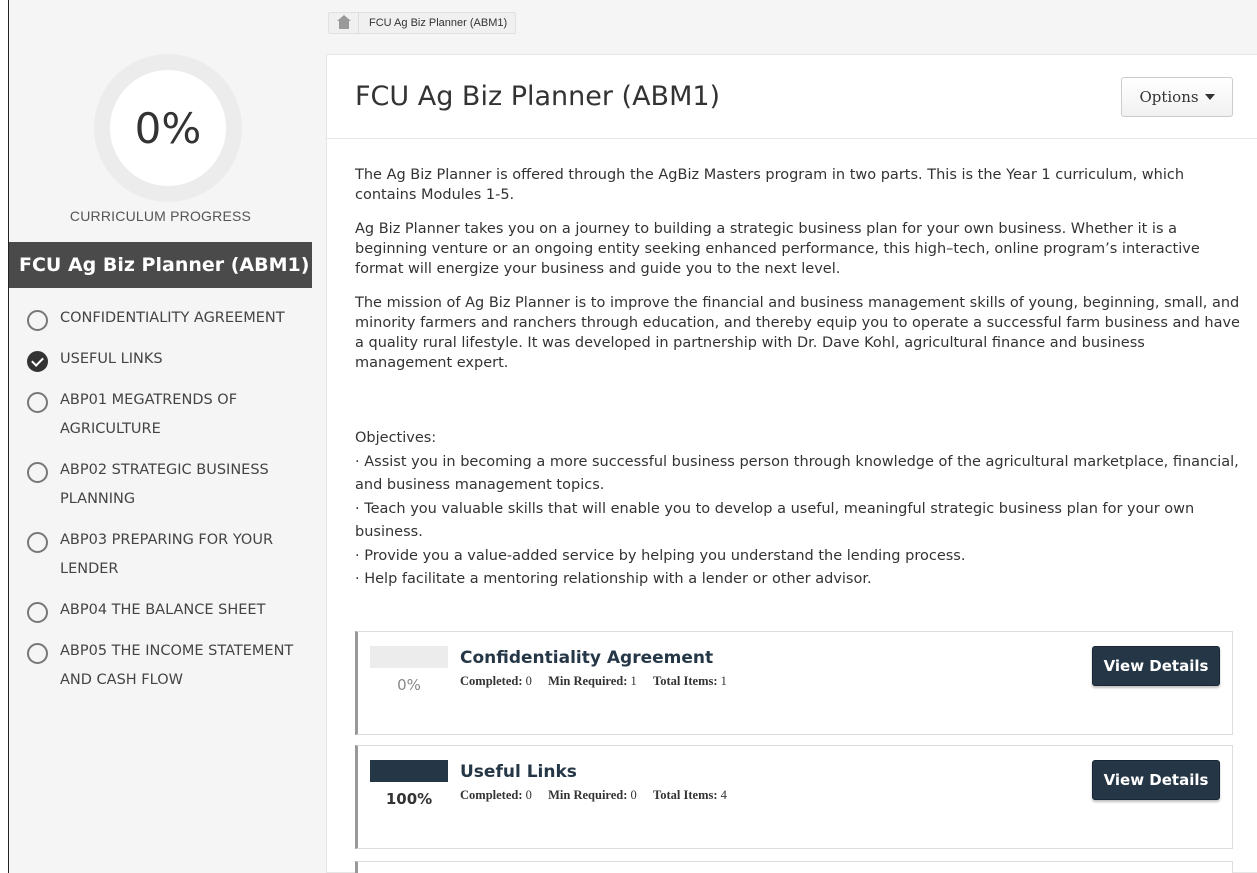 The height and width of the screenshot is (873, 1257). Describe the element at coordinates (160, 216) in the screenshot. I see `curriculum-progress-label: CURRICULUM PROGRESS` at that location.